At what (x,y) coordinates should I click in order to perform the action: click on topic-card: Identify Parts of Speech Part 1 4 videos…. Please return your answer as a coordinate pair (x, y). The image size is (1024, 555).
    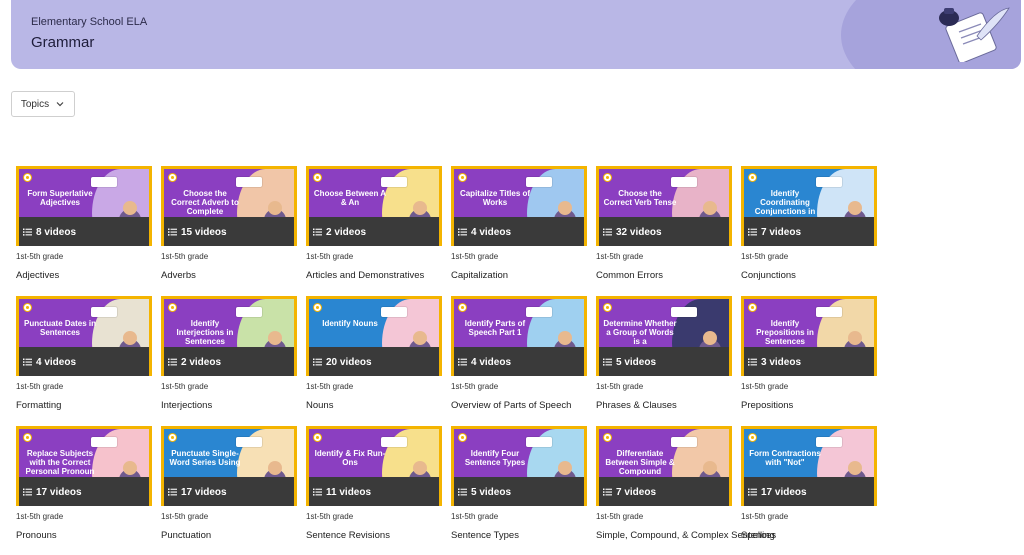
    Looking at the image, I should click on (519, 355).